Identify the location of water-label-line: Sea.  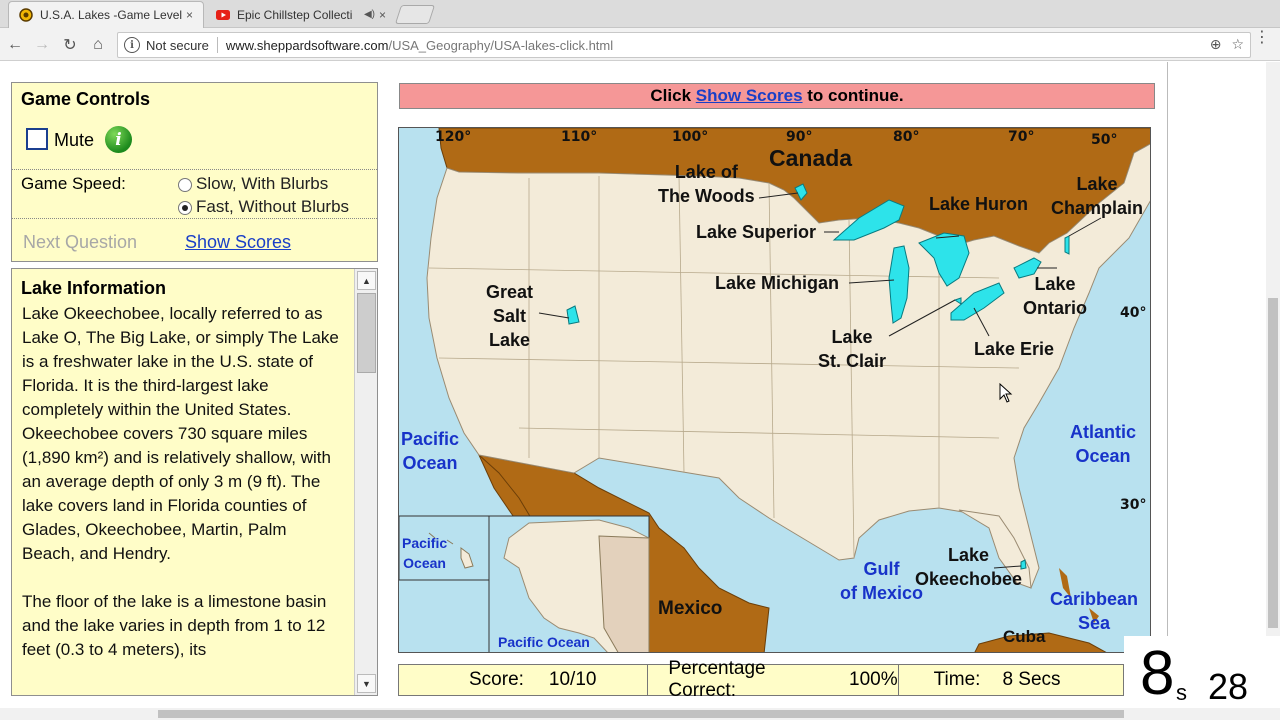
(1094, 623).